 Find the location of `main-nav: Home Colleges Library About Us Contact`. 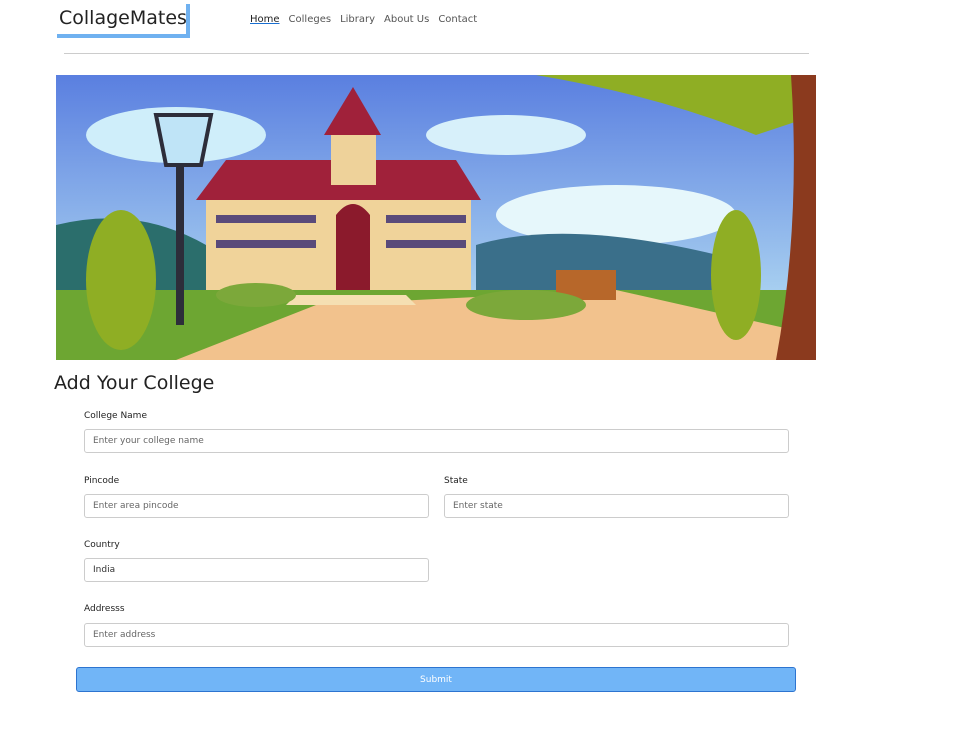

main-nav: Home Colleges Library About Us Contact is located at coordinates (363, 19).